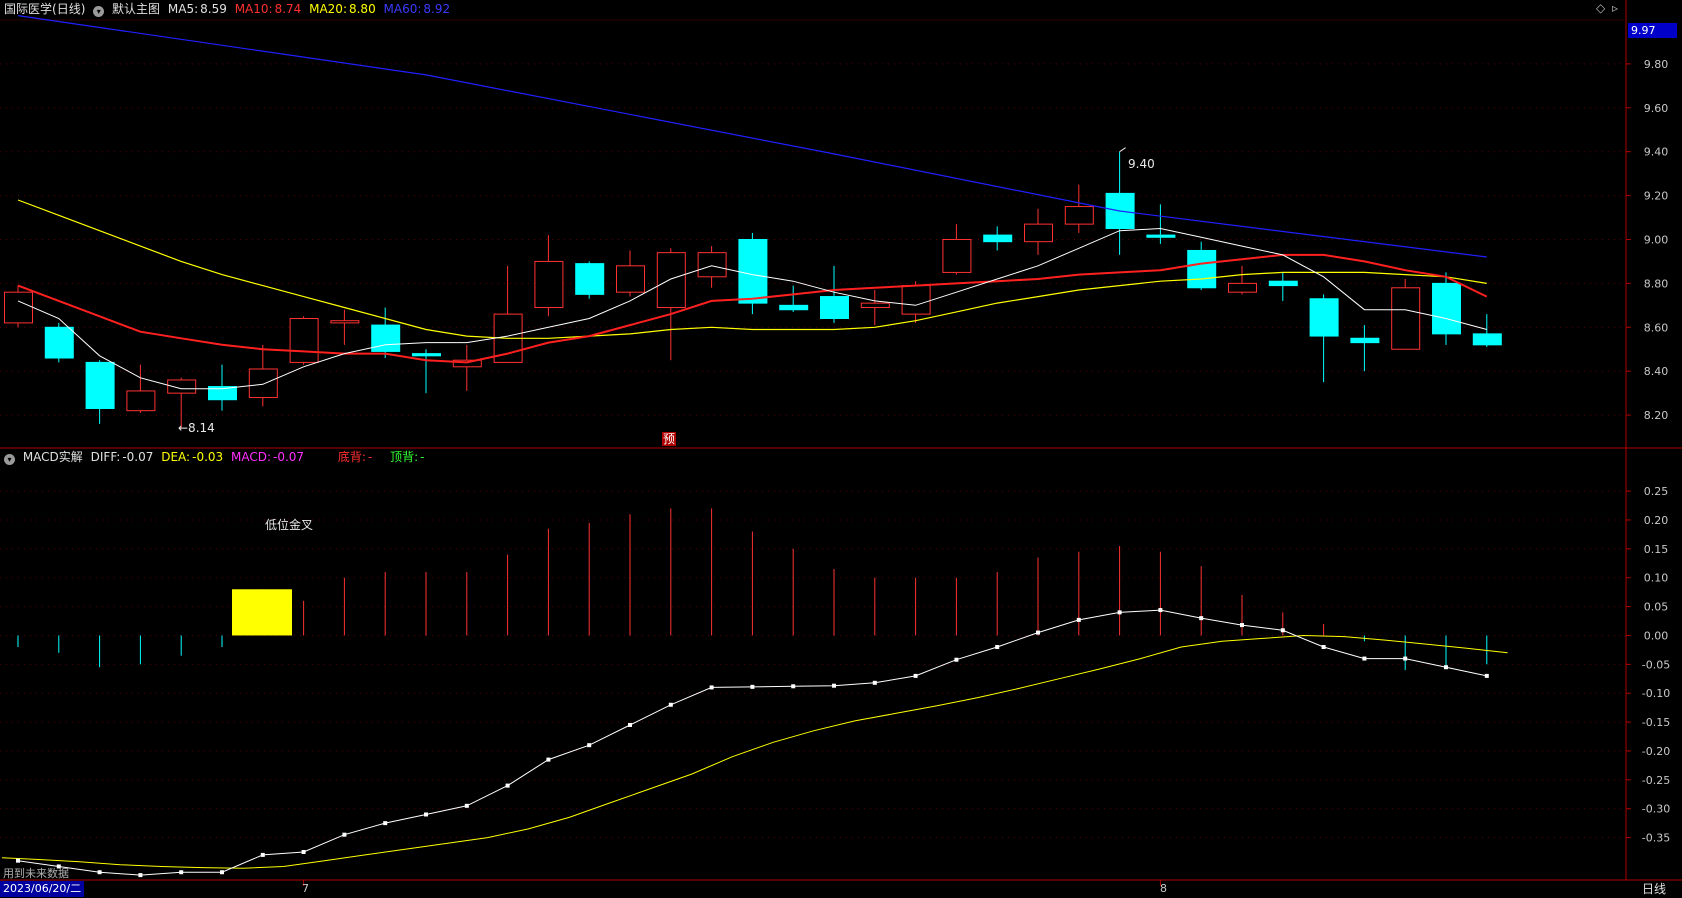 The width and height of the screenshot is (1682, 898). I want to click on start-date-label: 2023/06/20/二, so click(42, 889).